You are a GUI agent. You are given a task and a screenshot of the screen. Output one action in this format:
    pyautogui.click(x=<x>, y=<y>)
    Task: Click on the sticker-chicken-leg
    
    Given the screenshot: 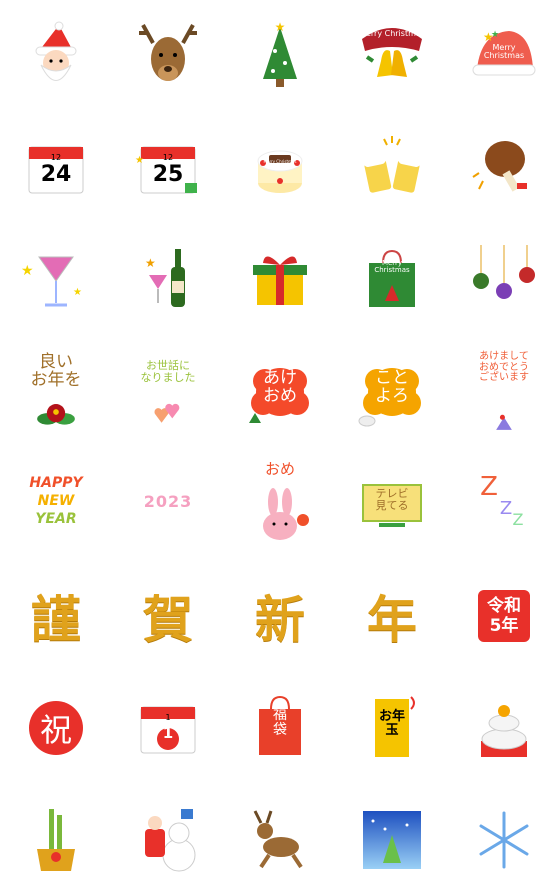 What is the action you would take?
    pyautogui.click(x=504, y=168)
    